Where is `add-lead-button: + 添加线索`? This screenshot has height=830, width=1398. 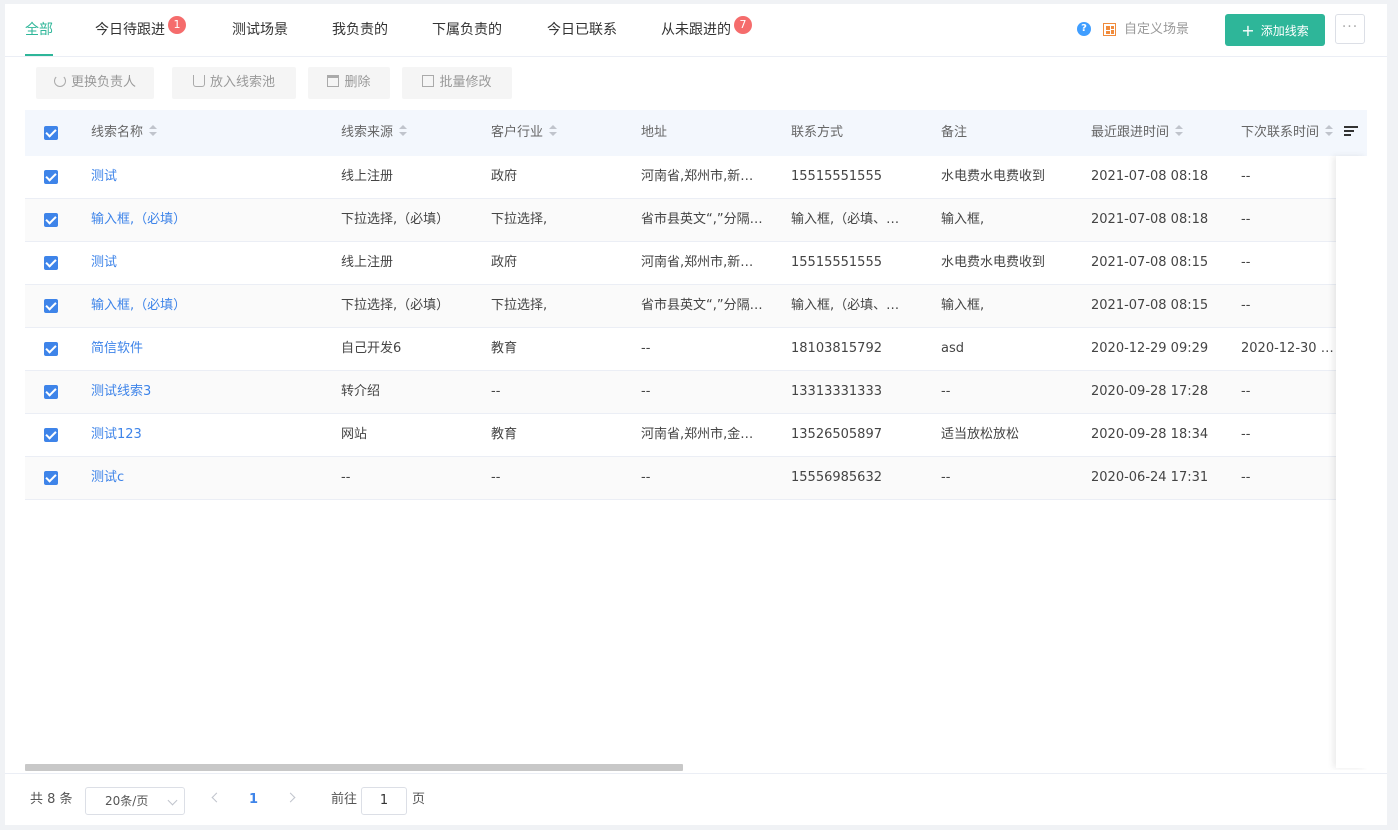
add-lead-button: + 添加线索 is located at coordinates (1275, 30).